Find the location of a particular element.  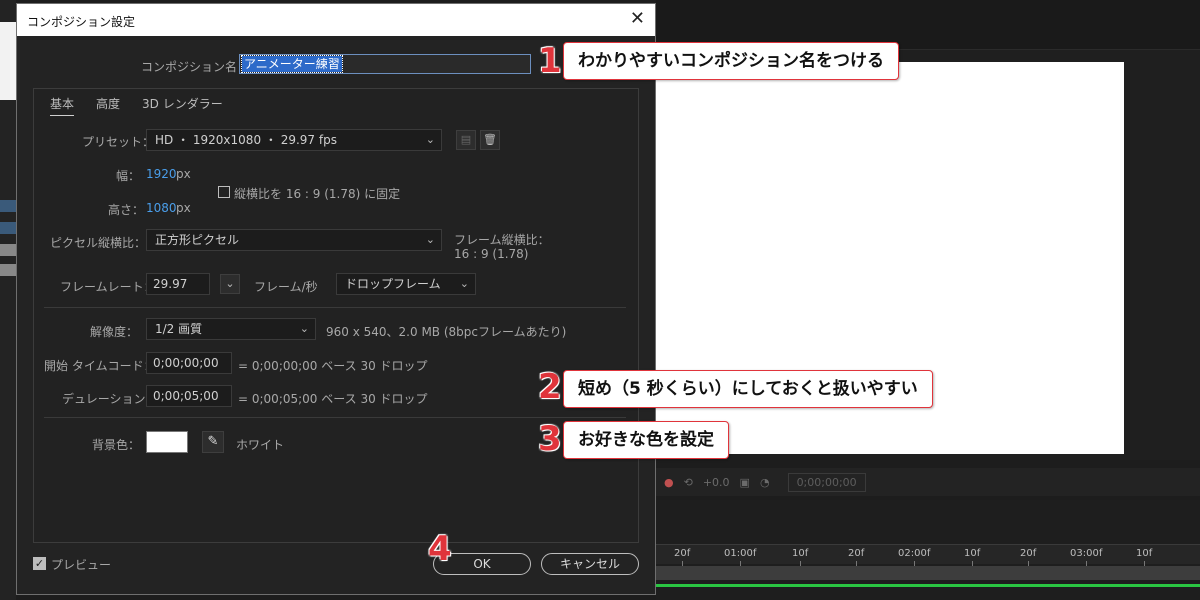

duration-input: 0;00;05;00 is located at coordinates (189, 396).